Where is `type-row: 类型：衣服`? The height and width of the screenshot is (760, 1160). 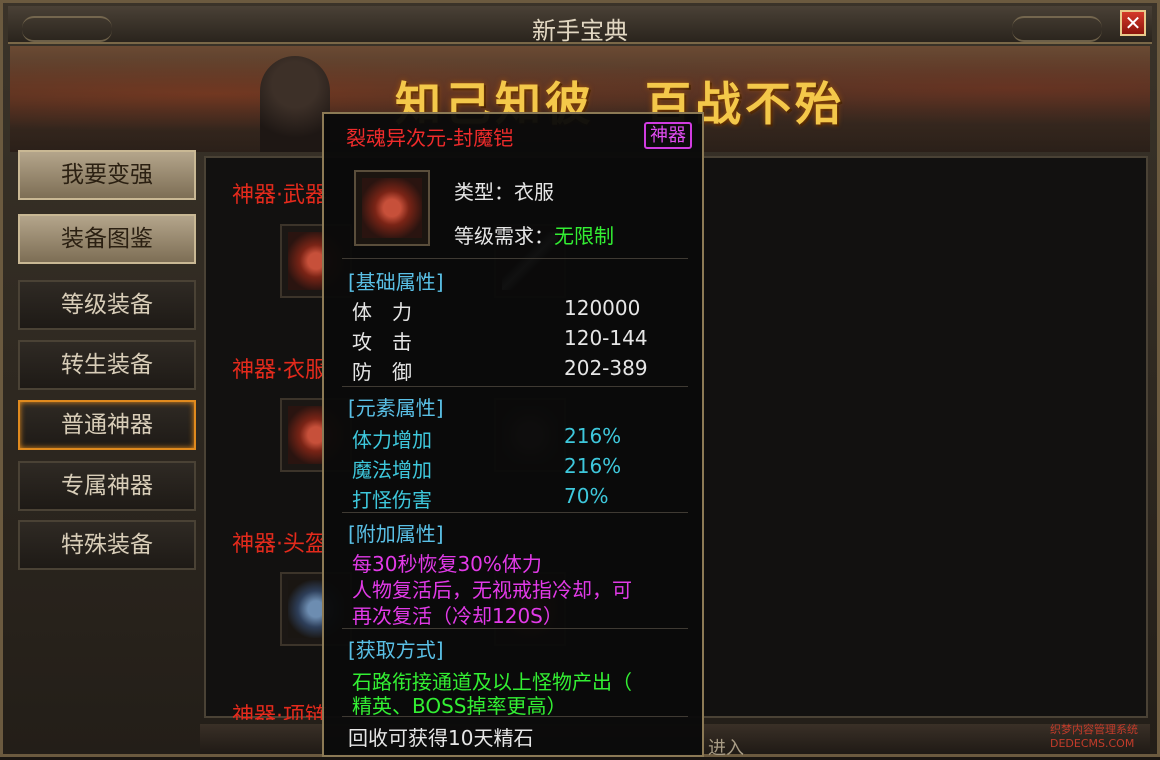
type-row: 类型：衣服 is located at coordinates (504, 190).